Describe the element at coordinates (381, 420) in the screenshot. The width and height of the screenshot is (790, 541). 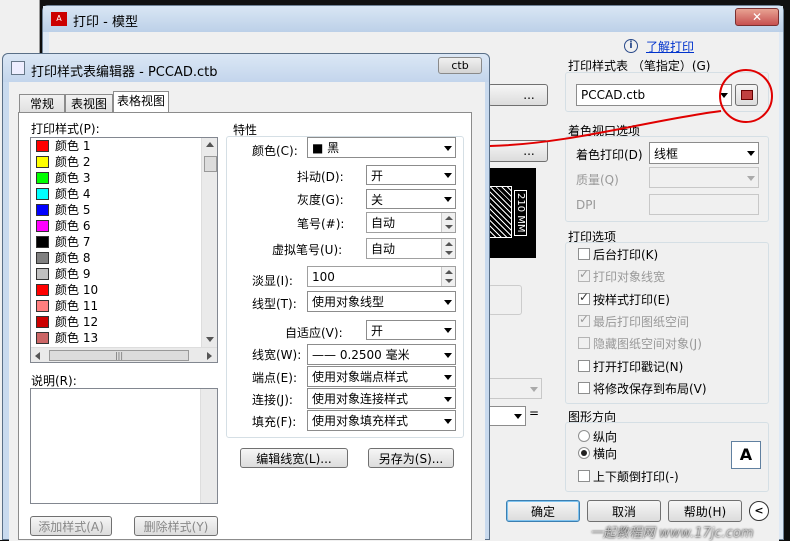
I see `fill-select: 使用对象填充样式` at that location.